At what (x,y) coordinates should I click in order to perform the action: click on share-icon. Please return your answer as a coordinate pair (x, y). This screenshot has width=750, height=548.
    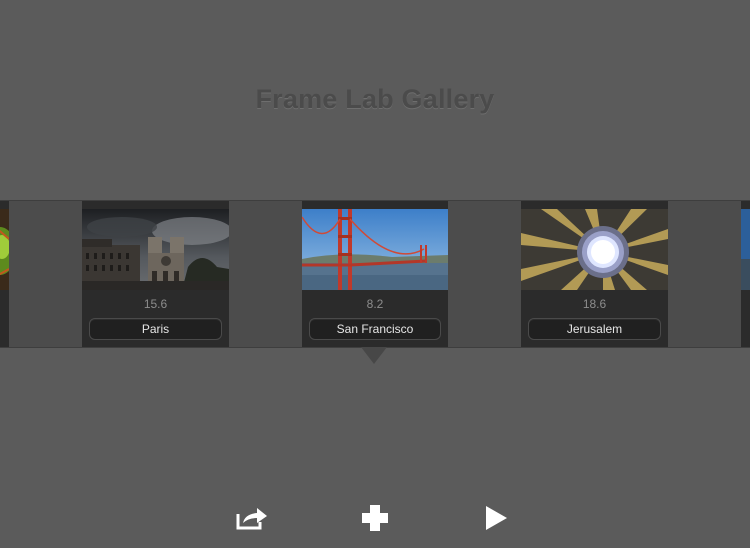
    Looking at the image, I should click on (251, 519).